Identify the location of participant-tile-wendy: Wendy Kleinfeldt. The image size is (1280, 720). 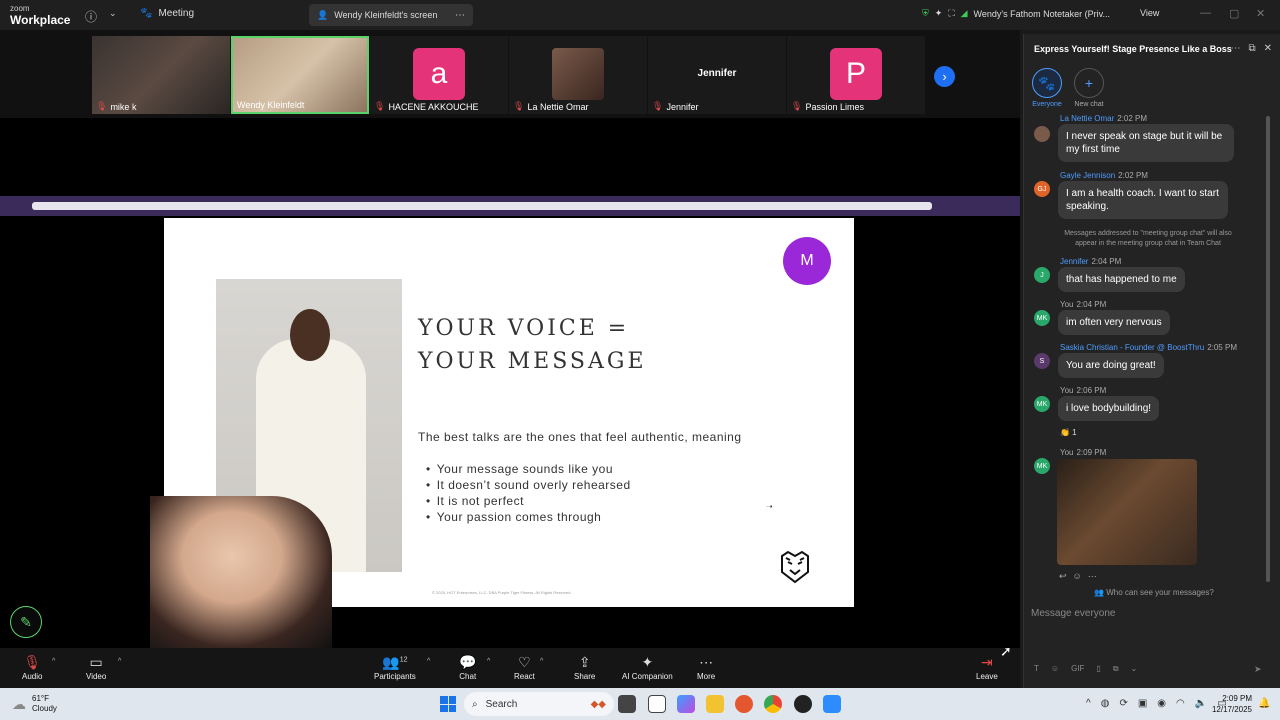
(300, 75).